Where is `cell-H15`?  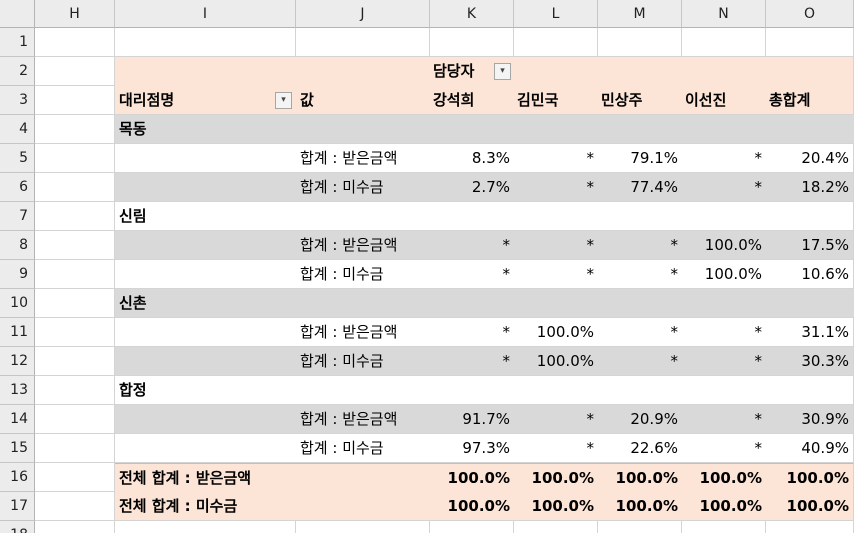 cell-H15 is located at coordinates (75, 448).